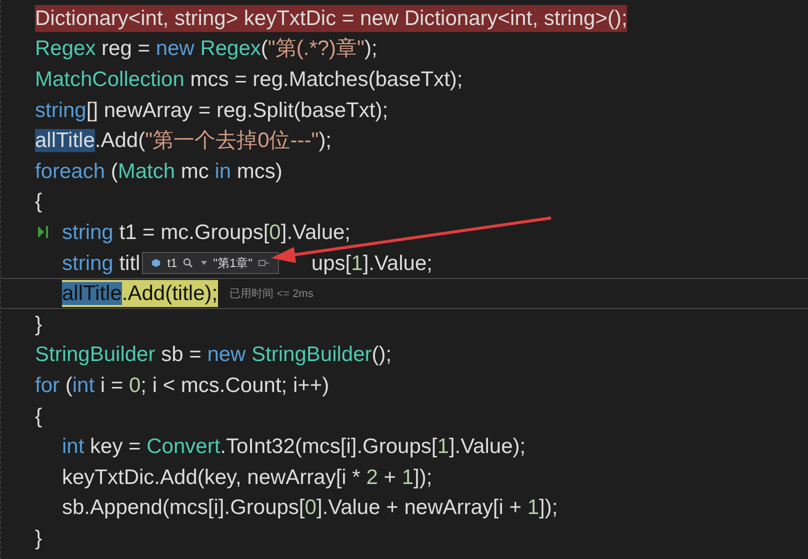  What do you see at coordinates (172, 263) in the screenshot?
I see `variable-name: t1` at bounding box center [172, 263].